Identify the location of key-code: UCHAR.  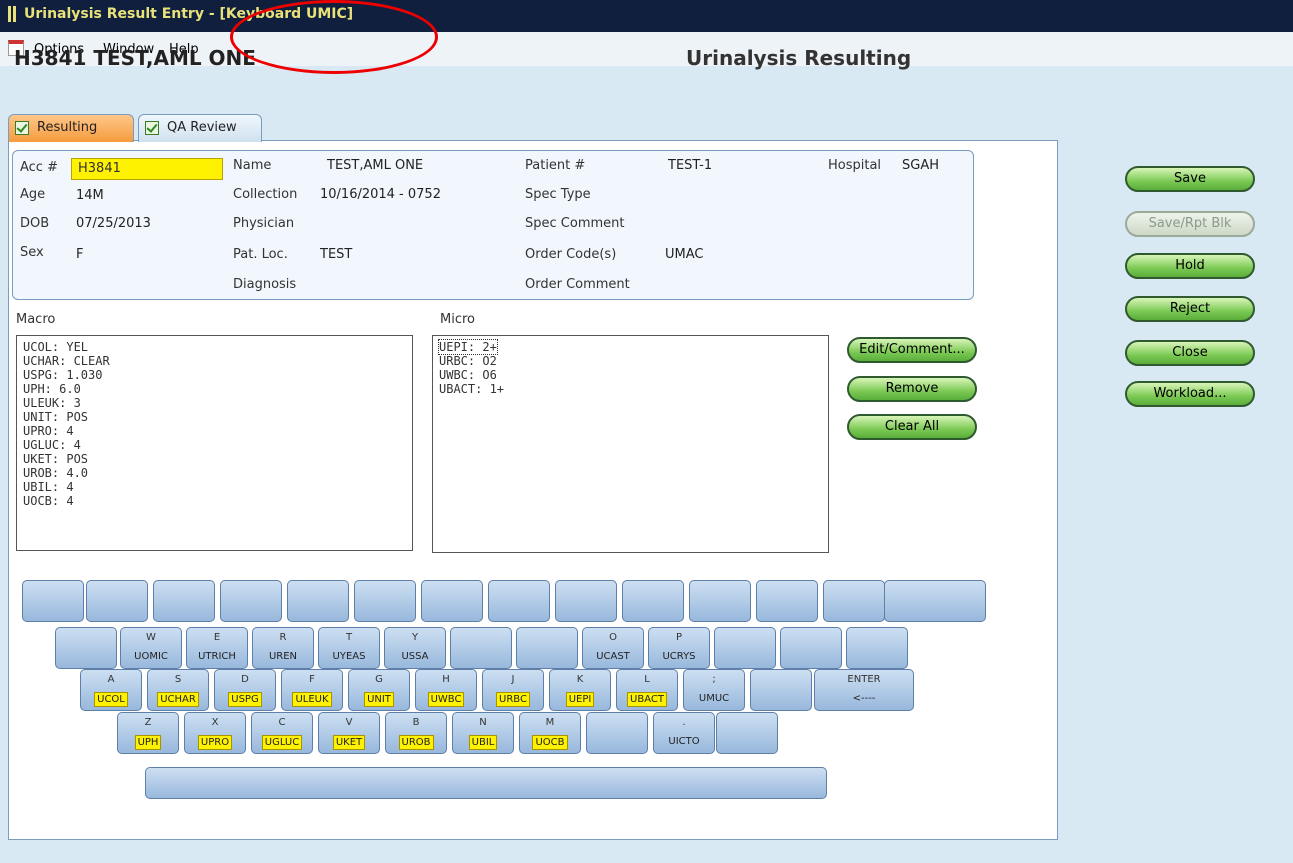
(178, 699).